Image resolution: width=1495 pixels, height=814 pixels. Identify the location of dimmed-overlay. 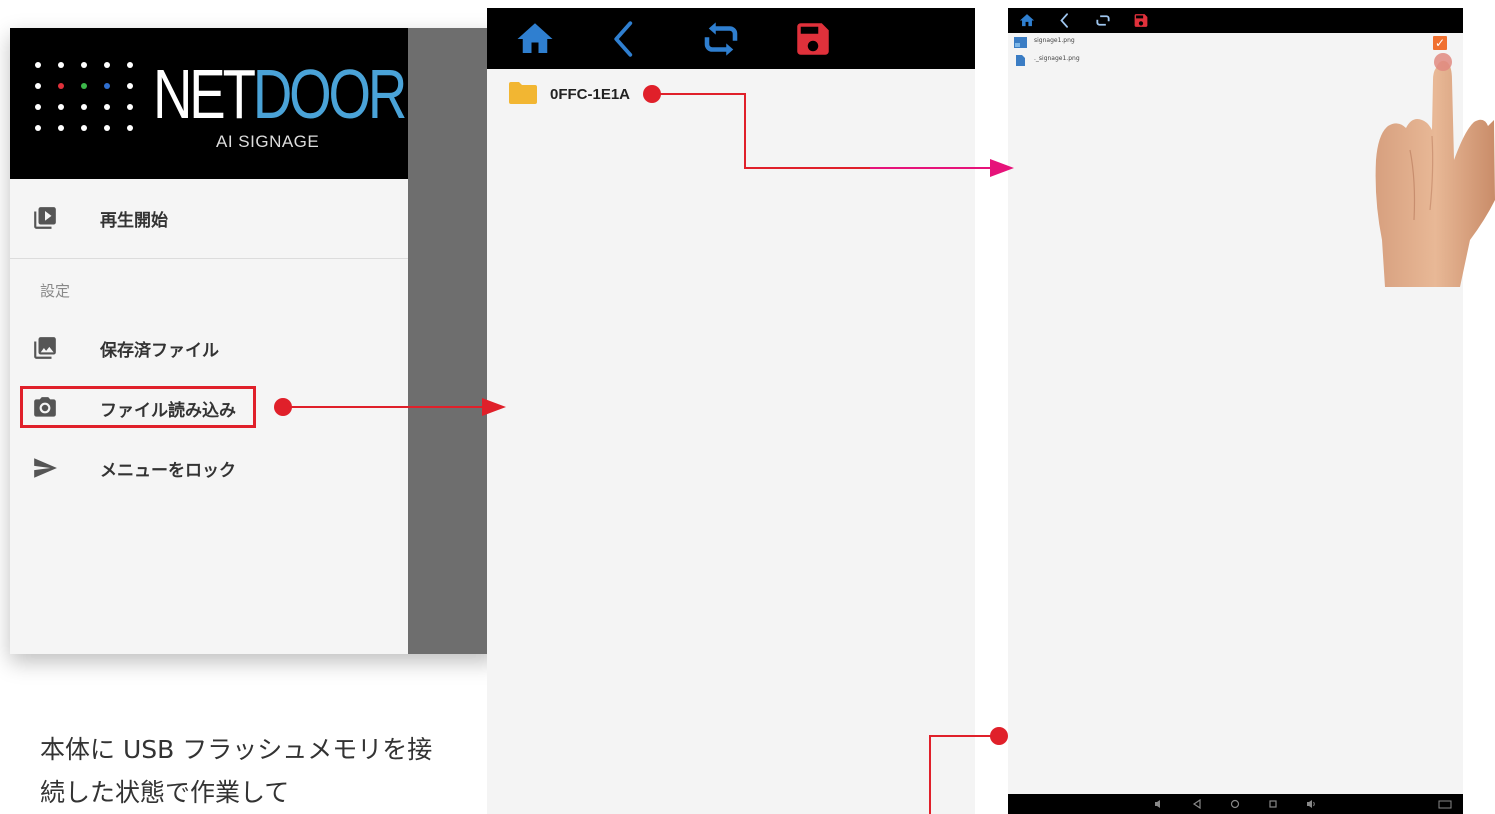
(452, 341).